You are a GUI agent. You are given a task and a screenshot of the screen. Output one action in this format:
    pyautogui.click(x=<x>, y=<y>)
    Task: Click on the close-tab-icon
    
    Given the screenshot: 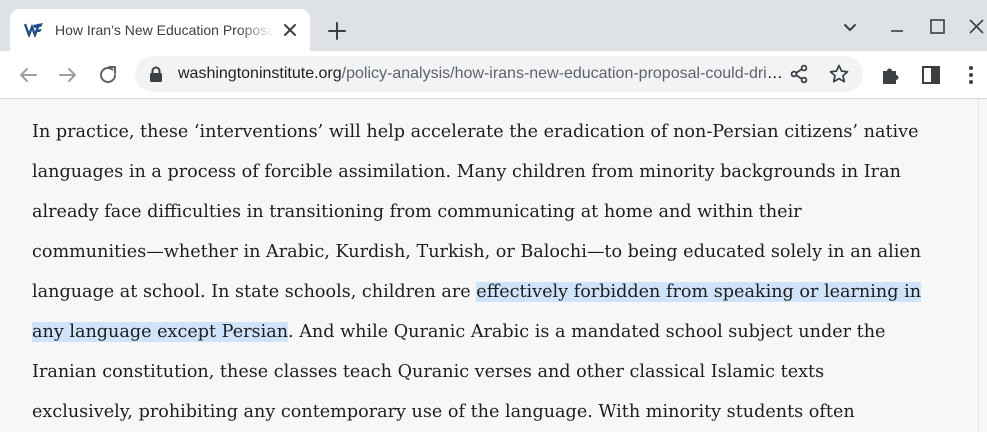 What is the action you would take?
    pyautogui.click(x=290, y=30)
    